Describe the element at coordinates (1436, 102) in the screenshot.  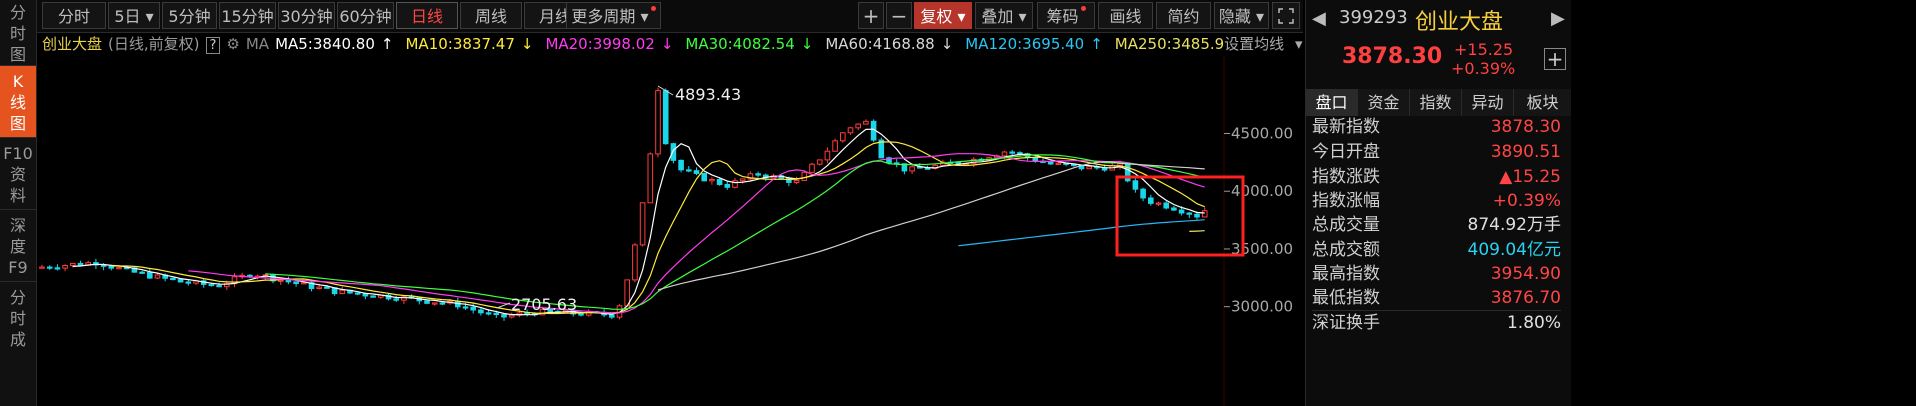
I see `tab-indices: 指数` at that location.